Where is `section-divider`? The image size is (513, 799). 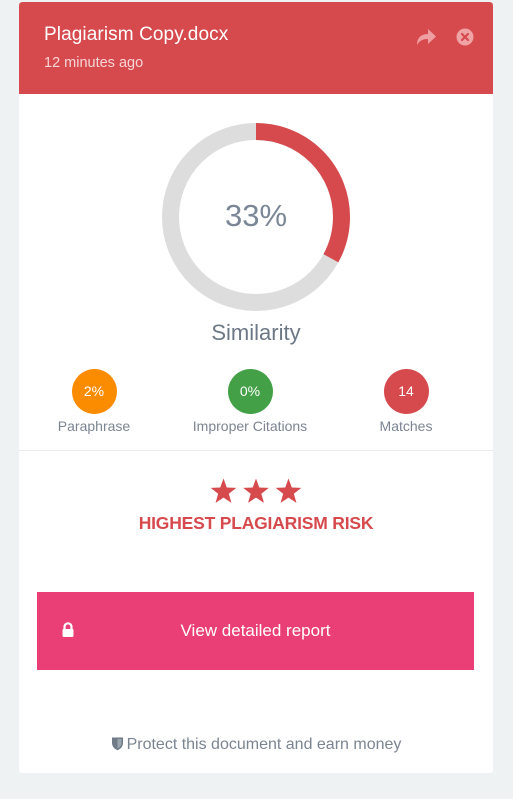 section-divider is located at coordinates (256, 450).